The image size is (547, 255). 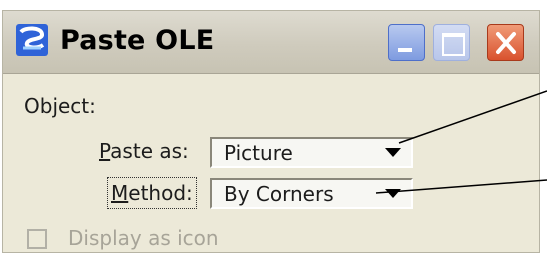 What do you see at coordinates (311, 152) in the screenshot?
I see `paste-as-dropdown: Picture` at bounding box center [311, 152].